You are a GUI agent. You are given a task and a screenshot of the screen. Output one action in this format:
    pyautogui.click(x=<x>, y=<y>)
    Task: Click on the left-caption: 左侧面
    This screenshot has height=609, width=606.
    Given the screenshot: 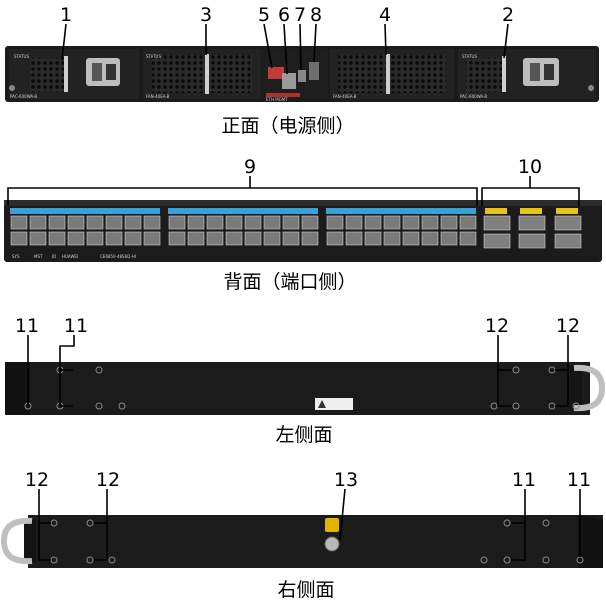 What is the action you would take?
    pyautogui.click(x=303, y=435)
    